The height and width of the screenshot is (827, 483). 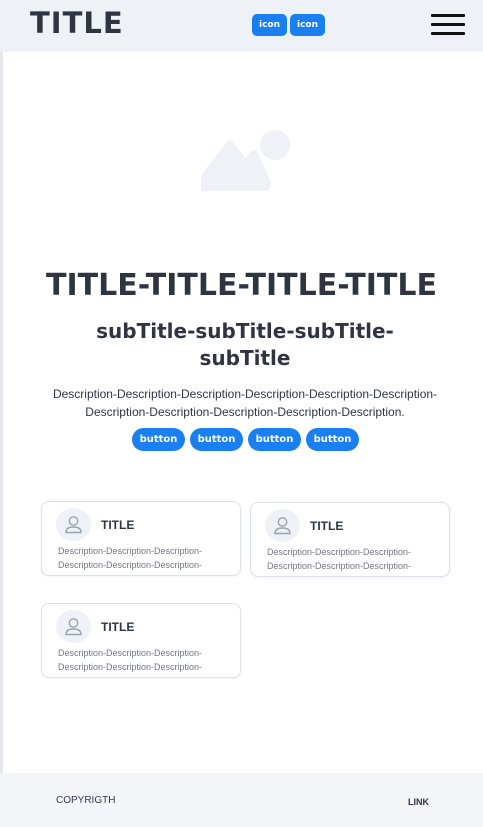 What do you see at coordinates (307, 25) in the screenshot?
I see `icon-button-2: icon` at bounding box center [307, 25].